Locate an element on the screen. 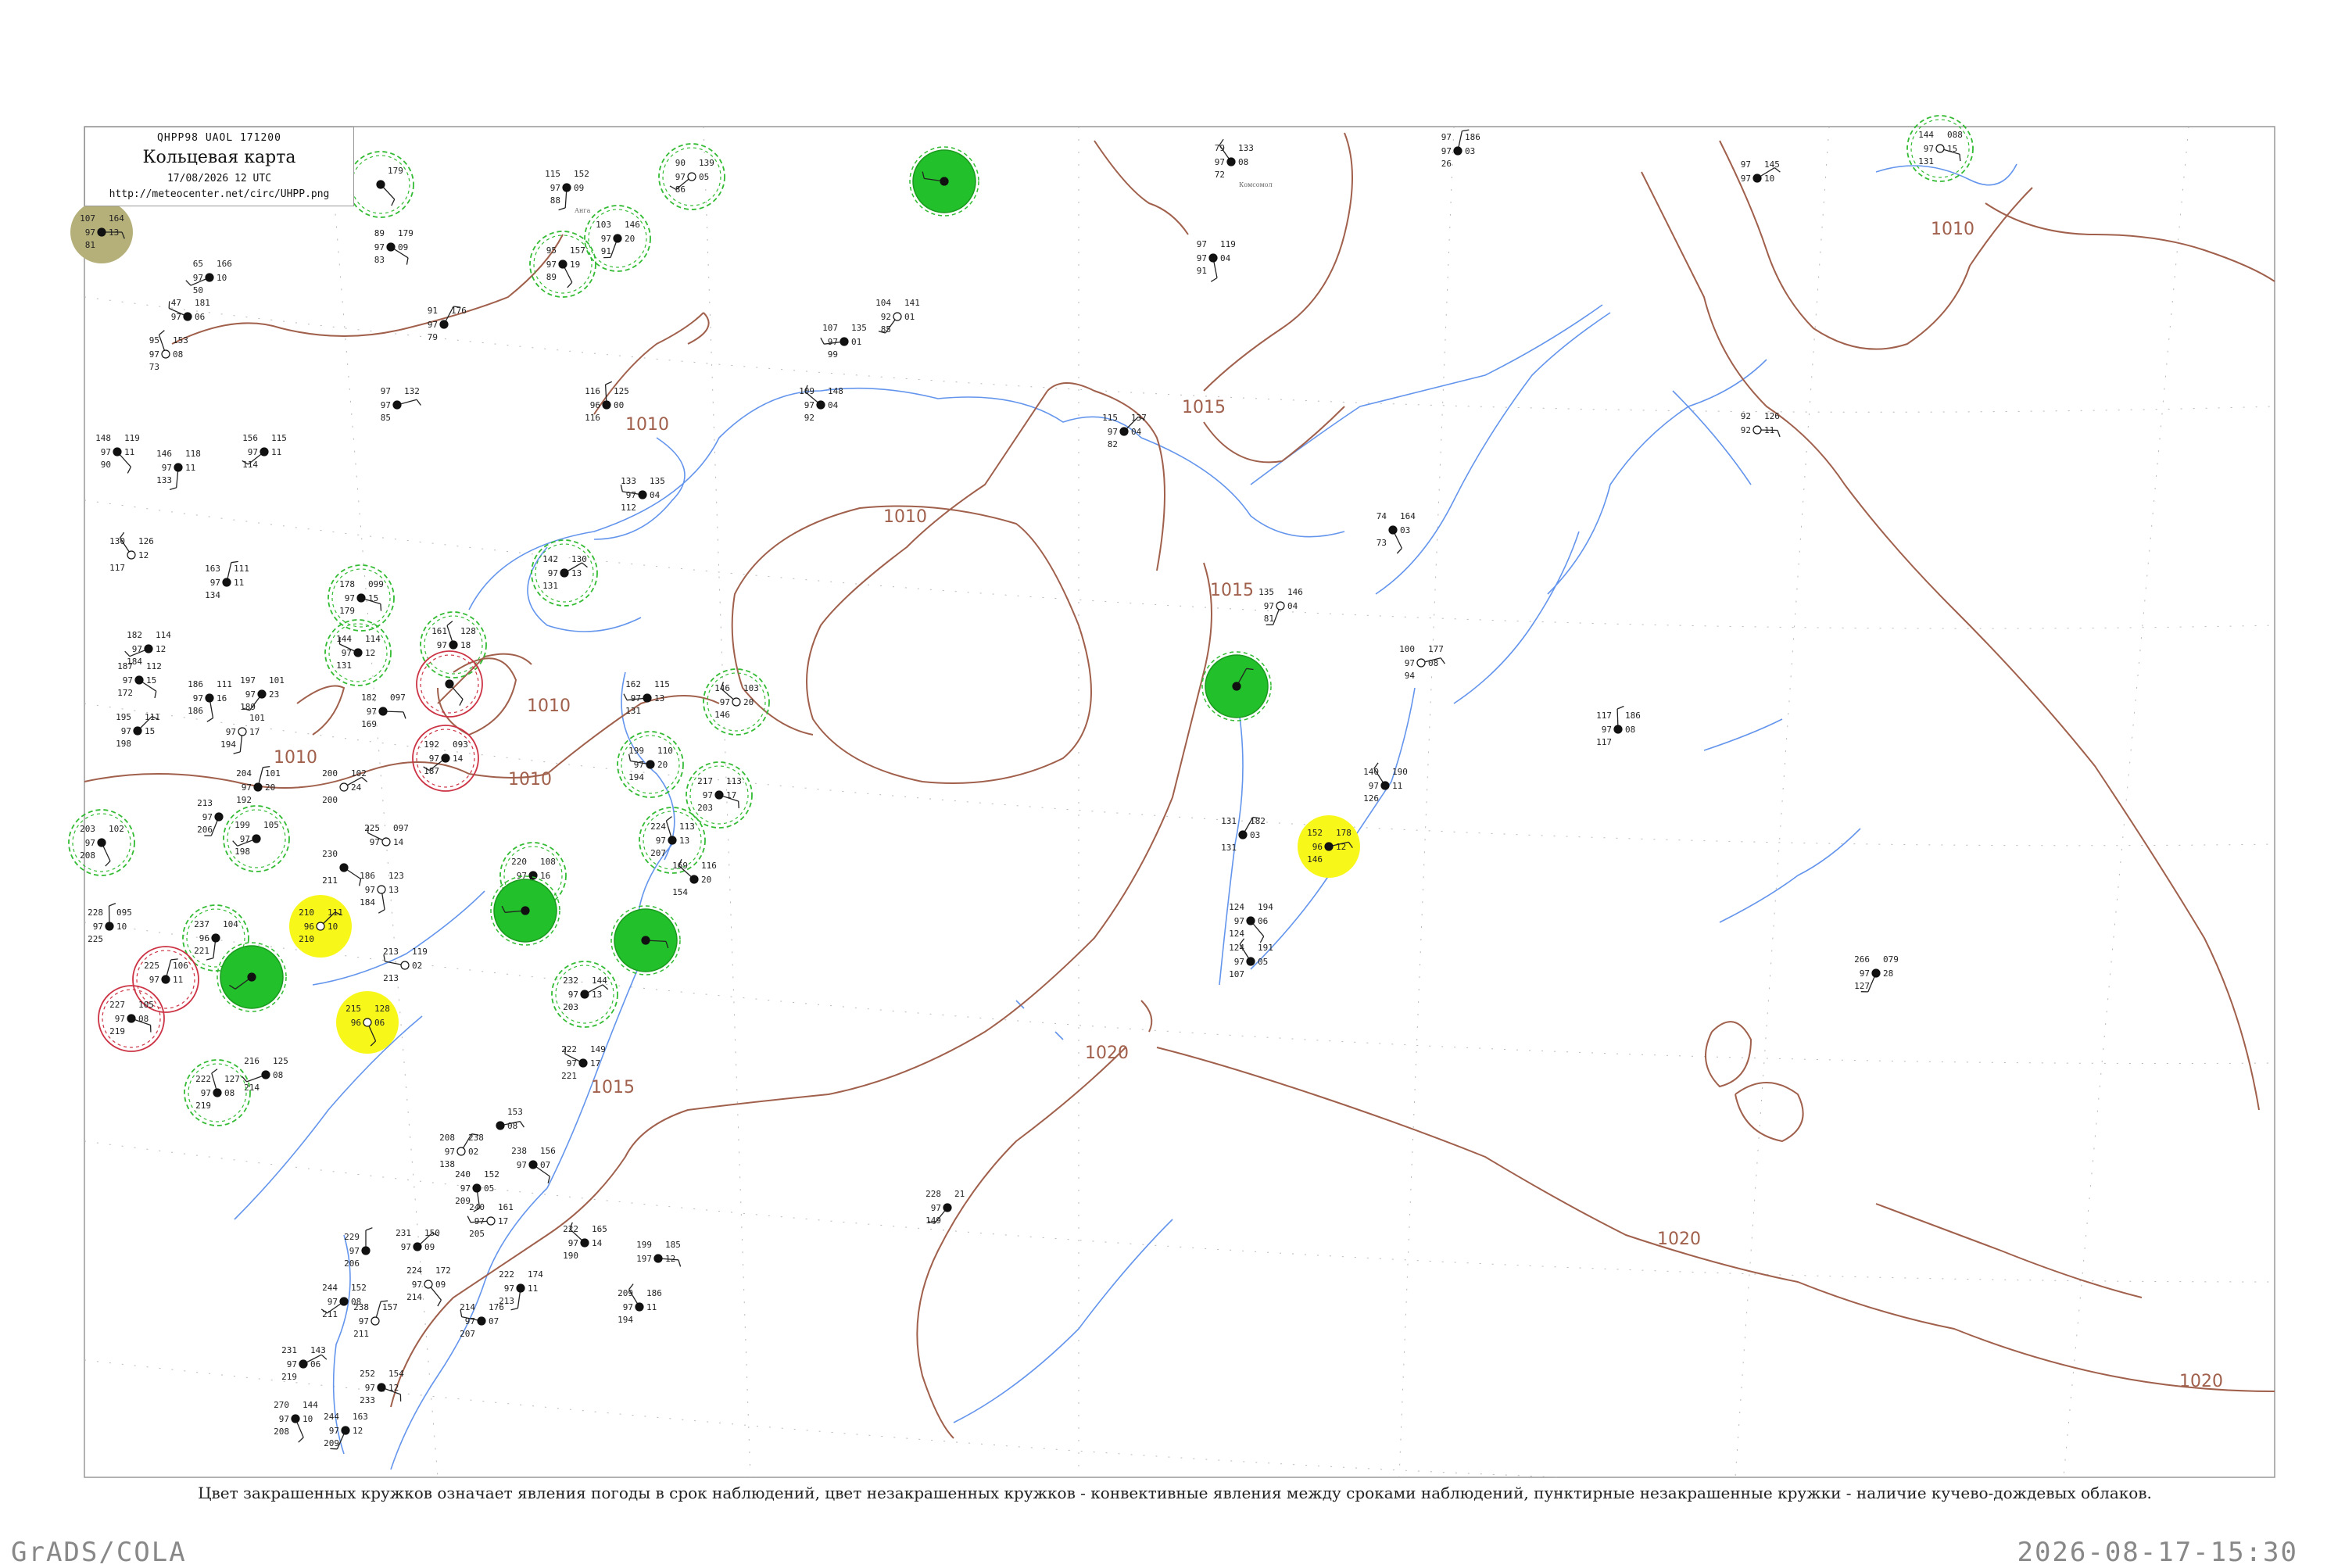 This screenshot has height=1568, width=2345. station-value-bl: 112 is located at coordinates (628, 508).